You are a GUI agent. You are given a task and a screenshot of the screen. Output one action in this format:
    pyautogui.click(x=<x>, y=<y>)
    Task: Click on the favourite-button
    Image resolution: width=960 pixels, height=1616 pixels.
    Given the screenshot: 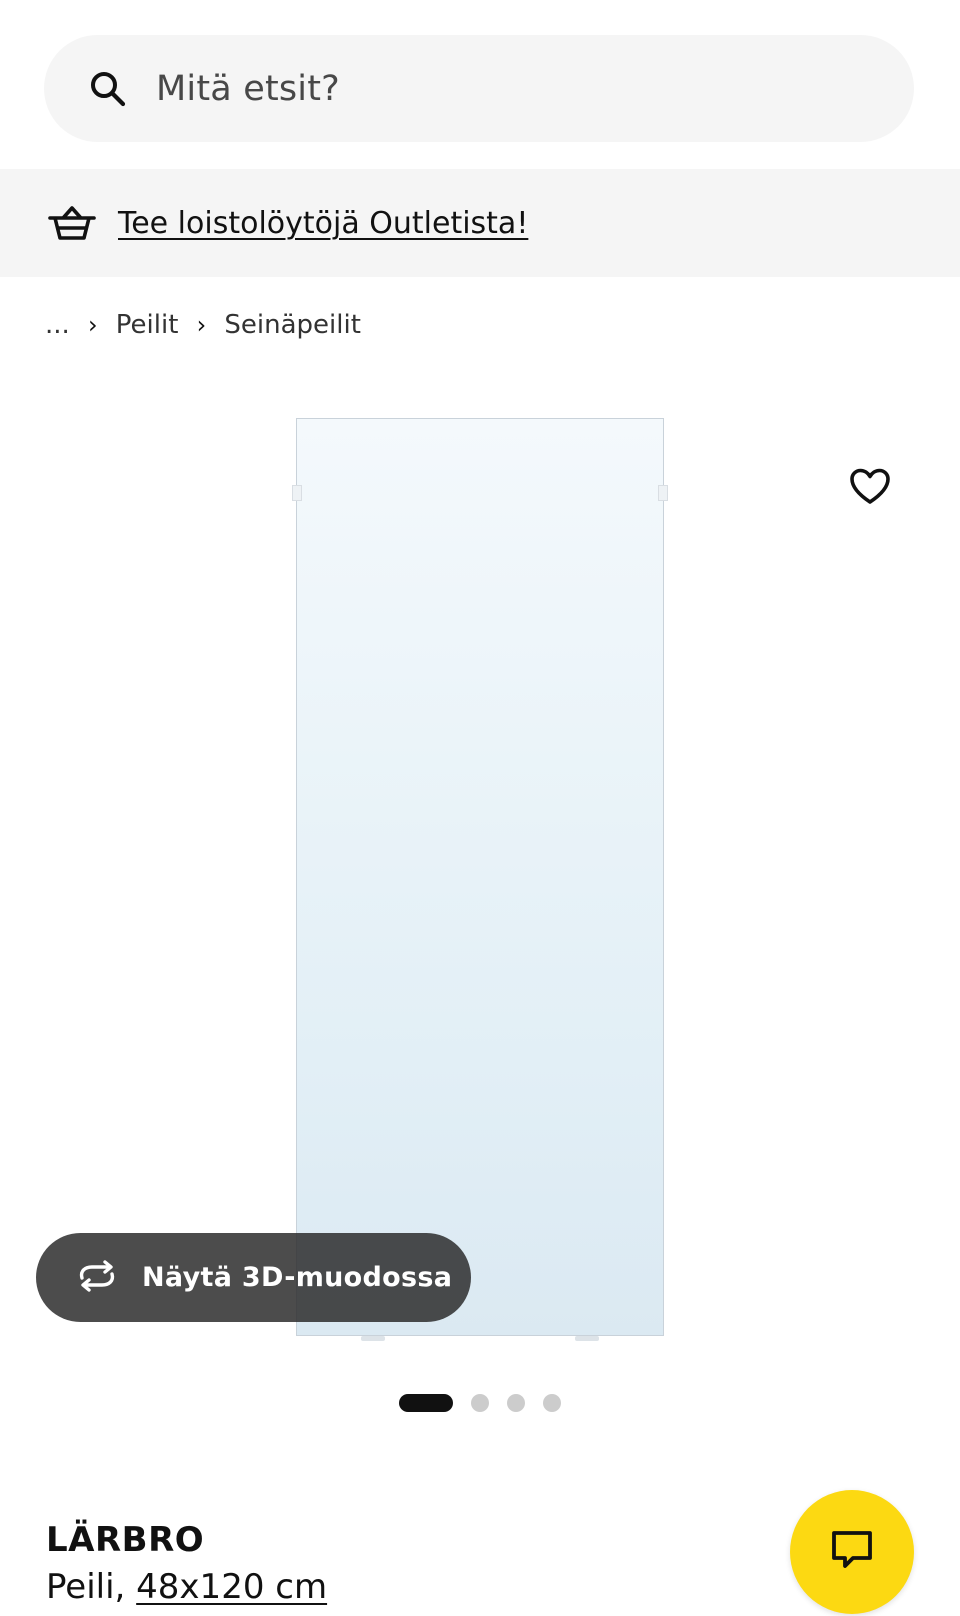 What is the action you would take?
    pyautogui.click(x=870, y=489)
    